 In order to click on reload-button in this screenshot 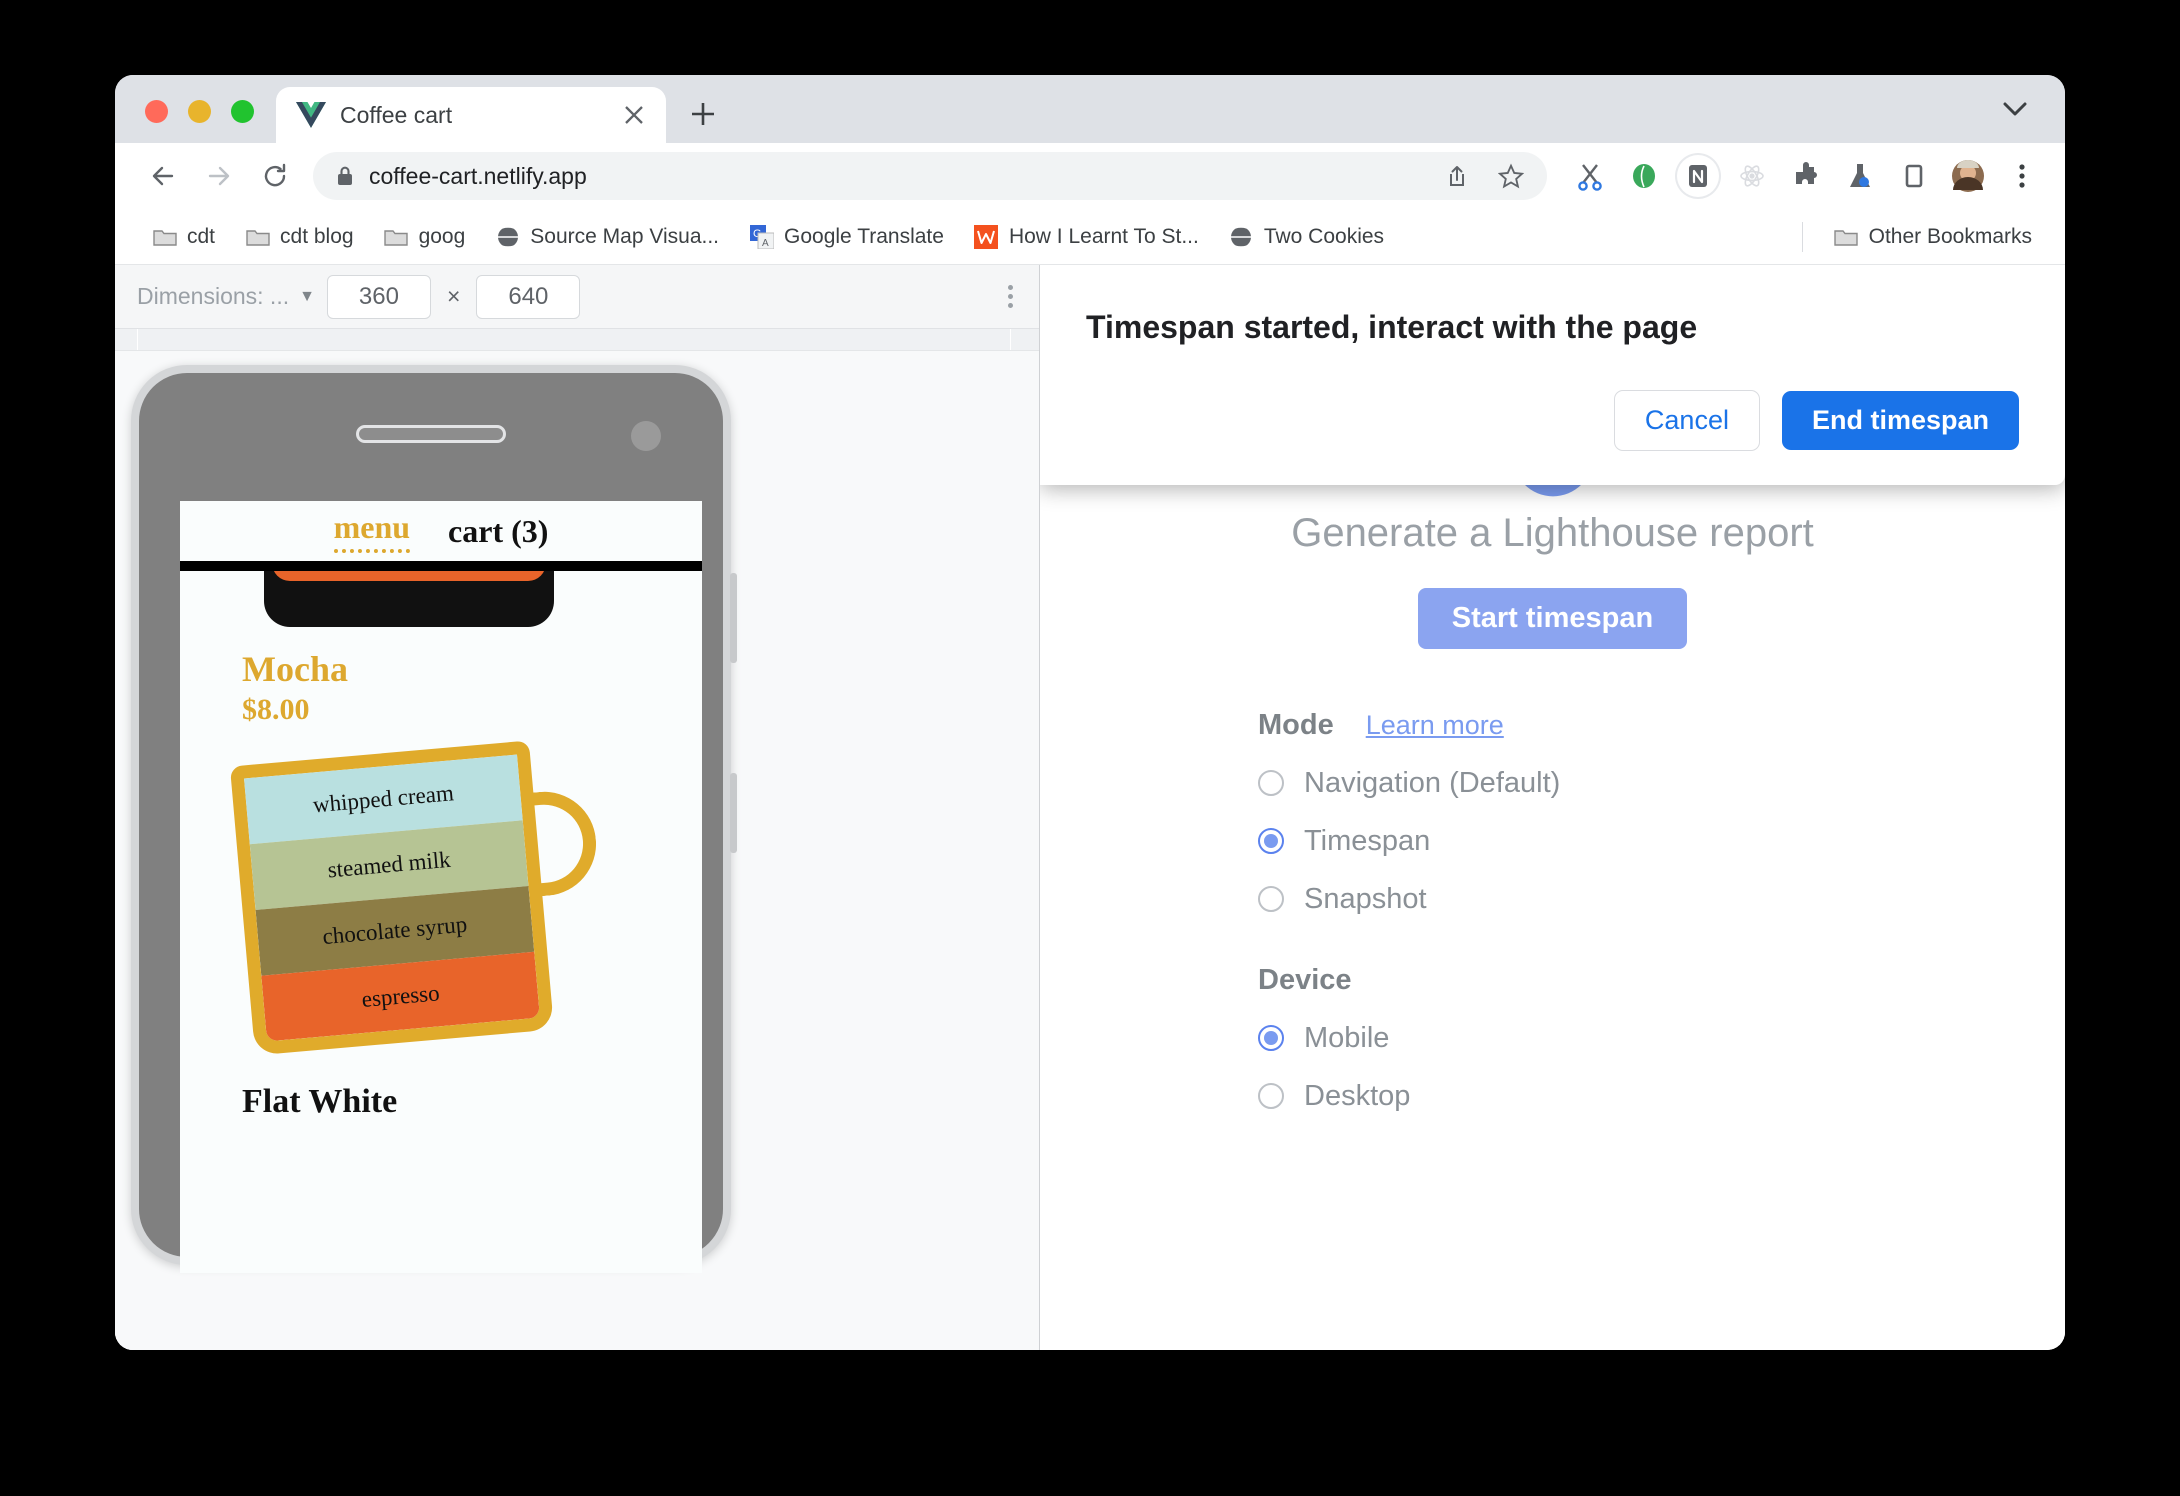, I will do `click(275, 176)`.